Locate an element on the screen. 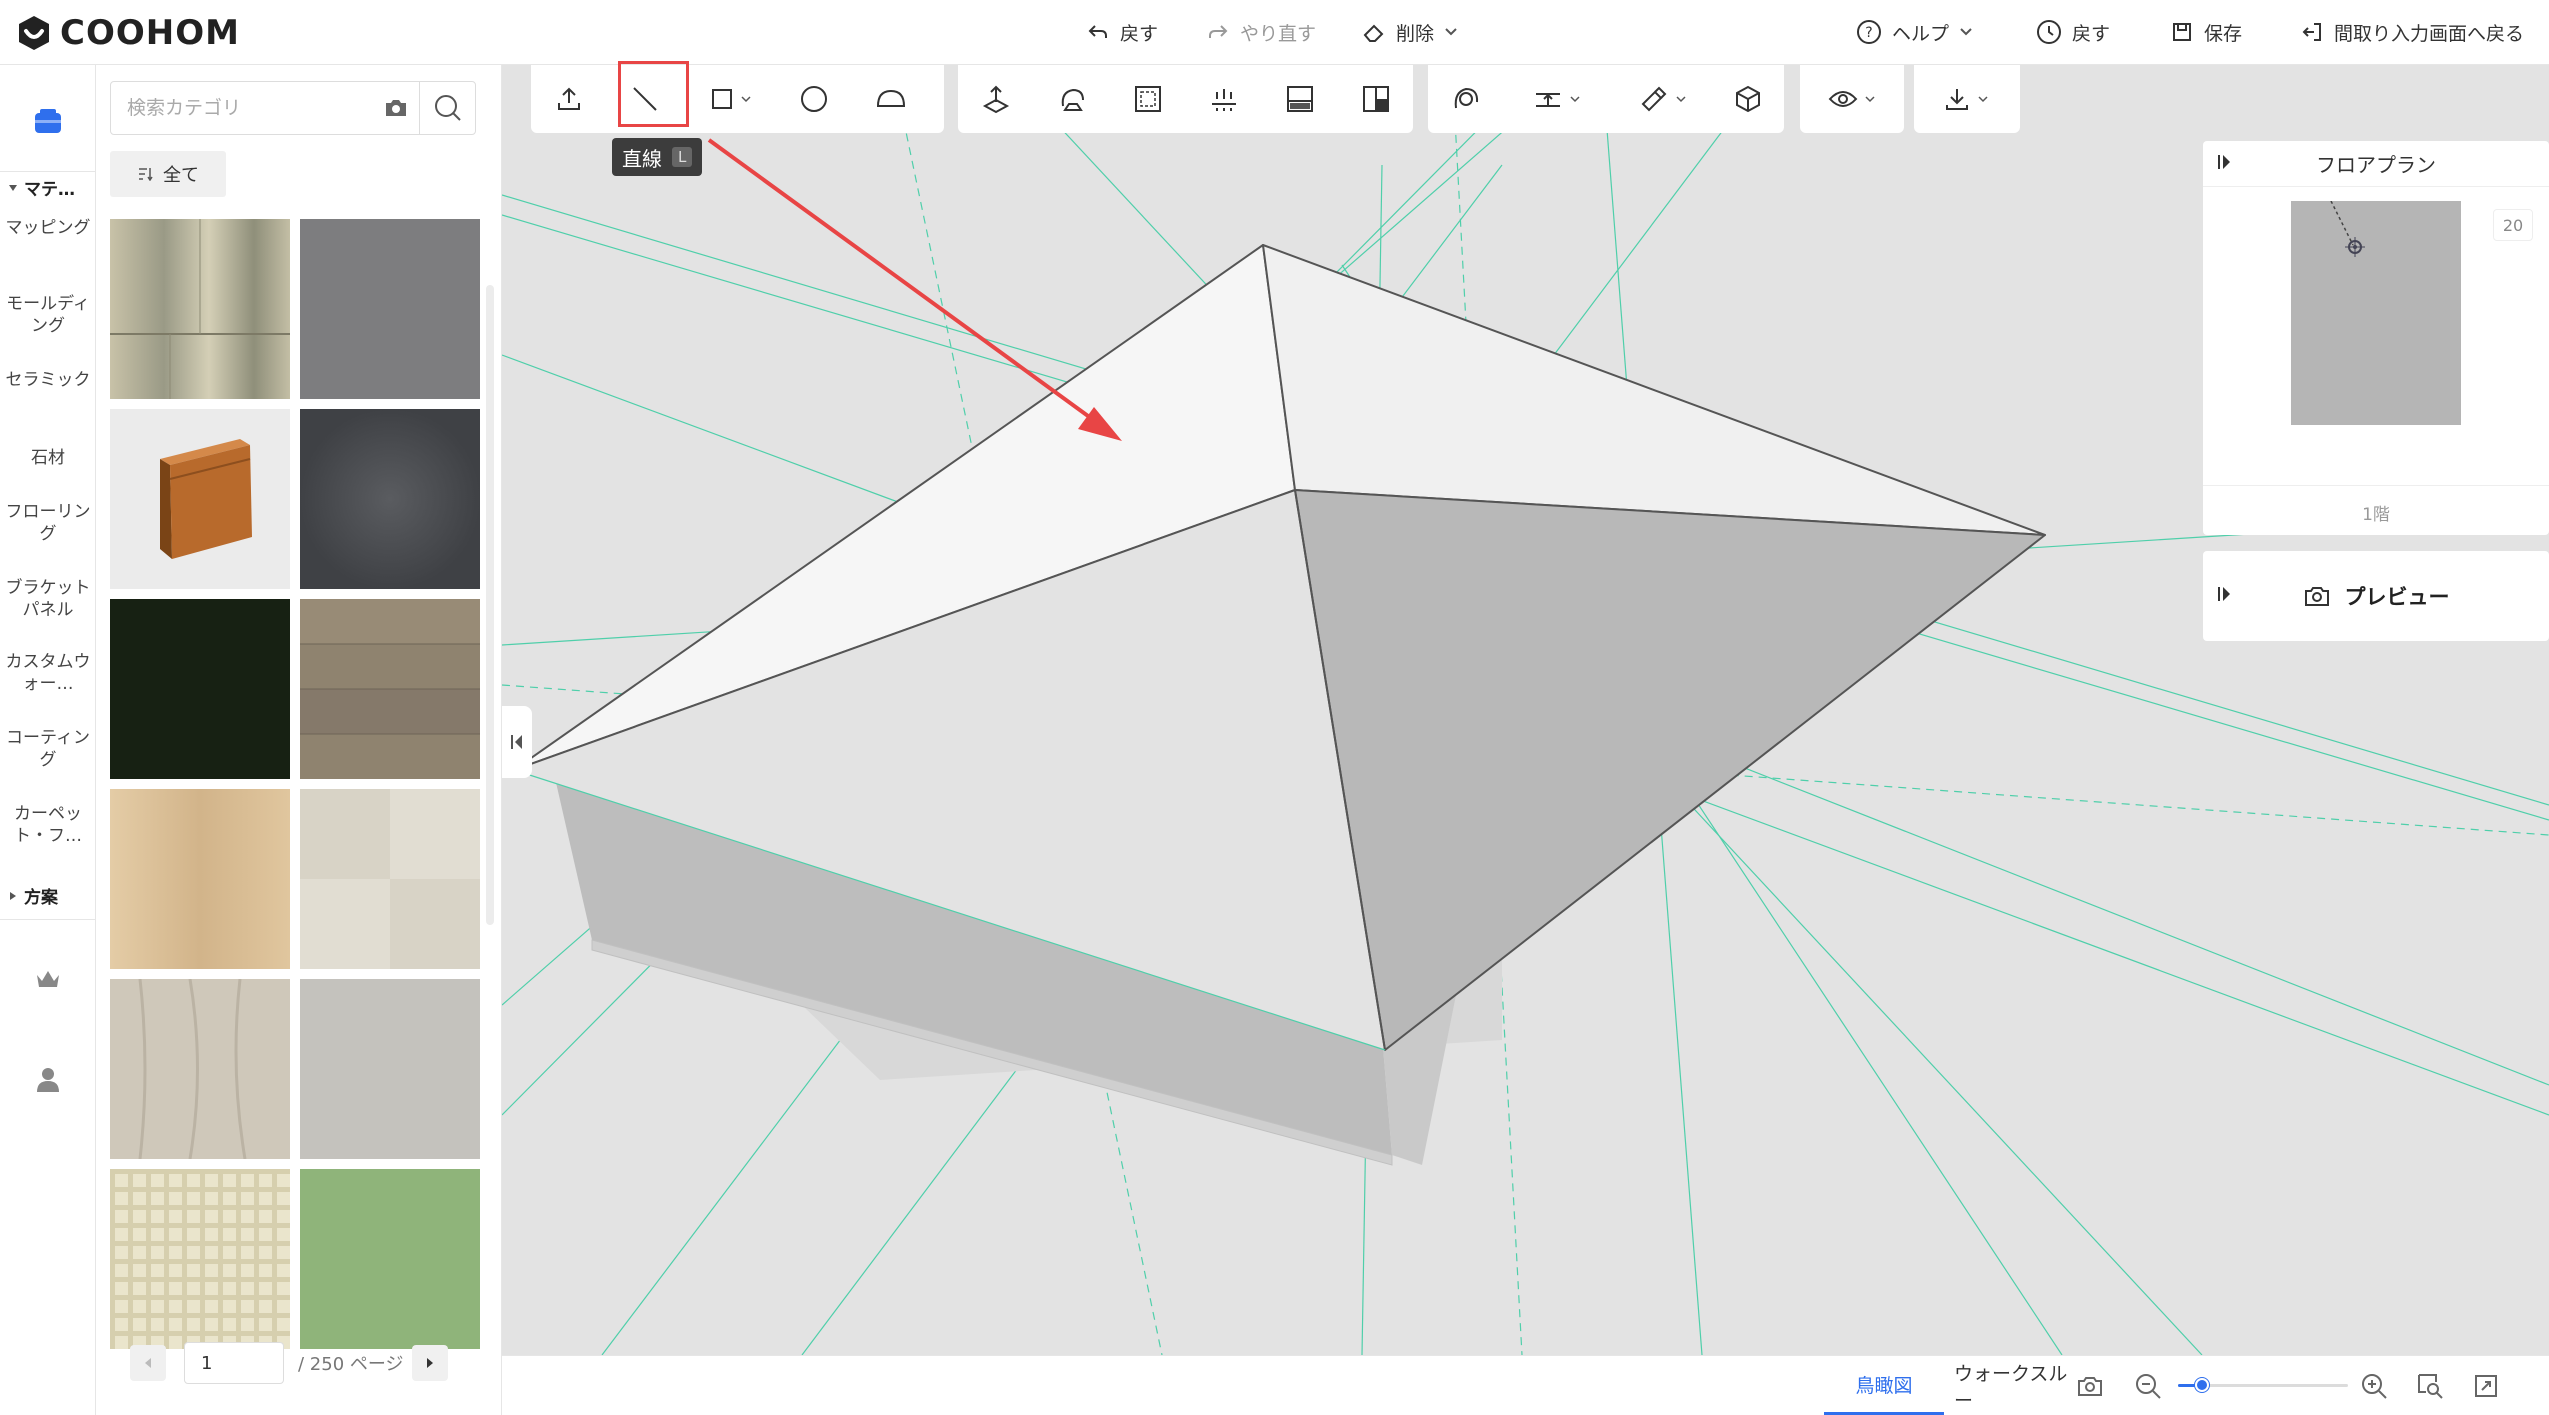 The width and height of the screenshot is (2549, 1415). rotate-tool is located at coordinates (1072, 99).